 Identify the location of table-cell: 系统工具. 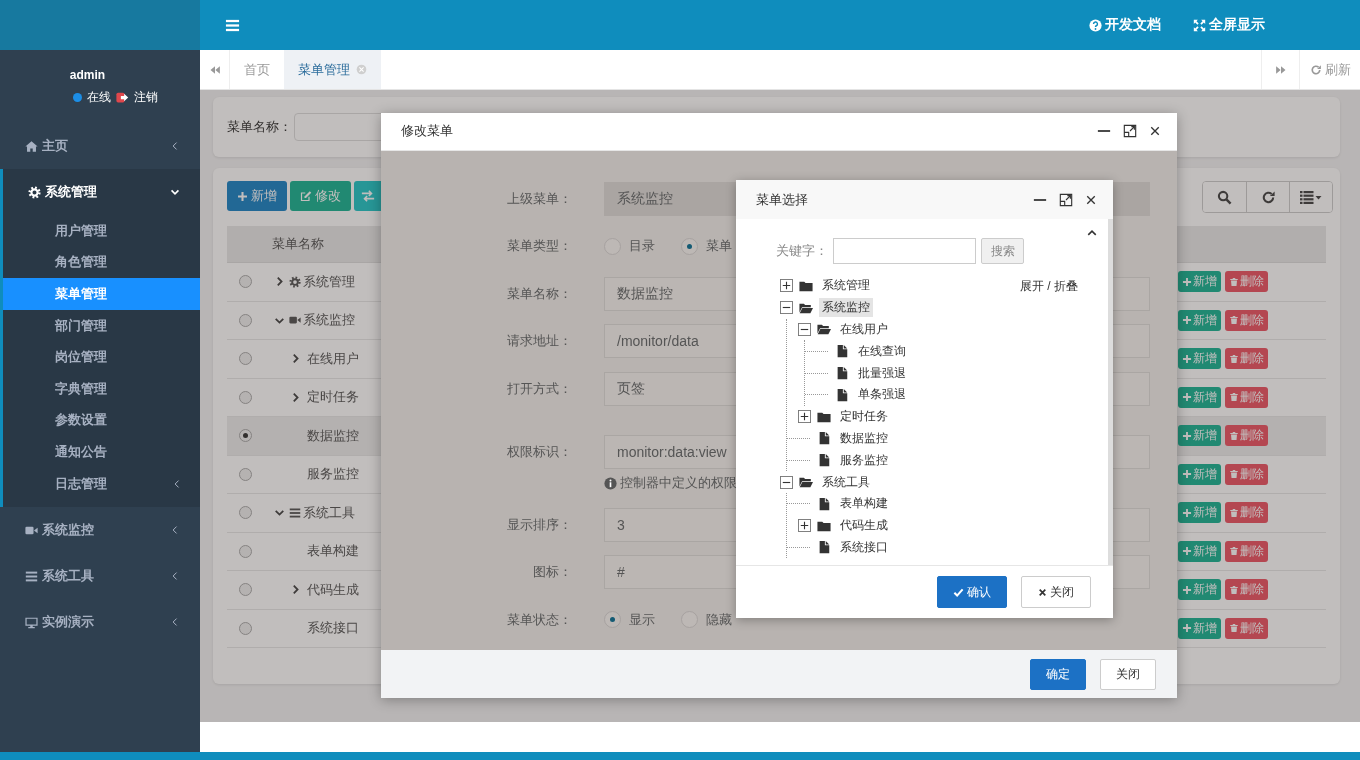
(329, 512).